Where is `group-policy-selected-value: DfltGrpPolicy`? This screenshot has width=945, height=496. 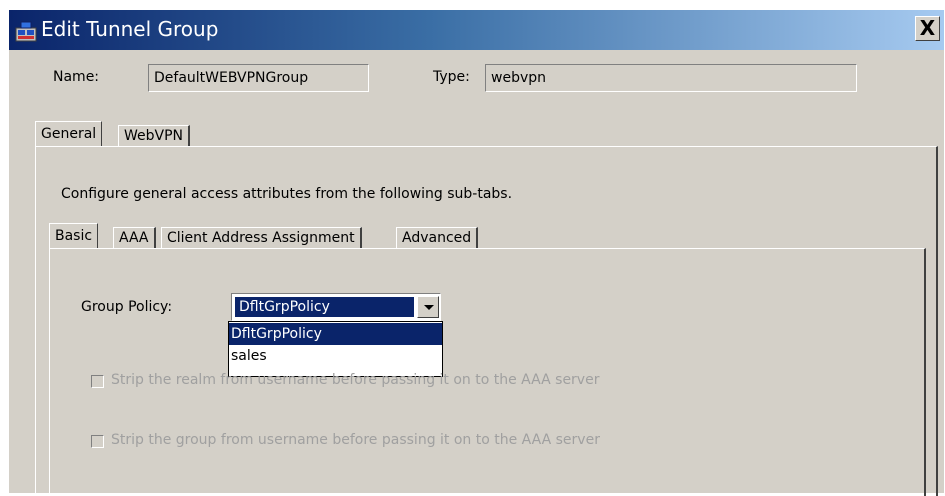
group-policy-selected-value: DfltGrpPolicy is located at coordinates (324, 307).